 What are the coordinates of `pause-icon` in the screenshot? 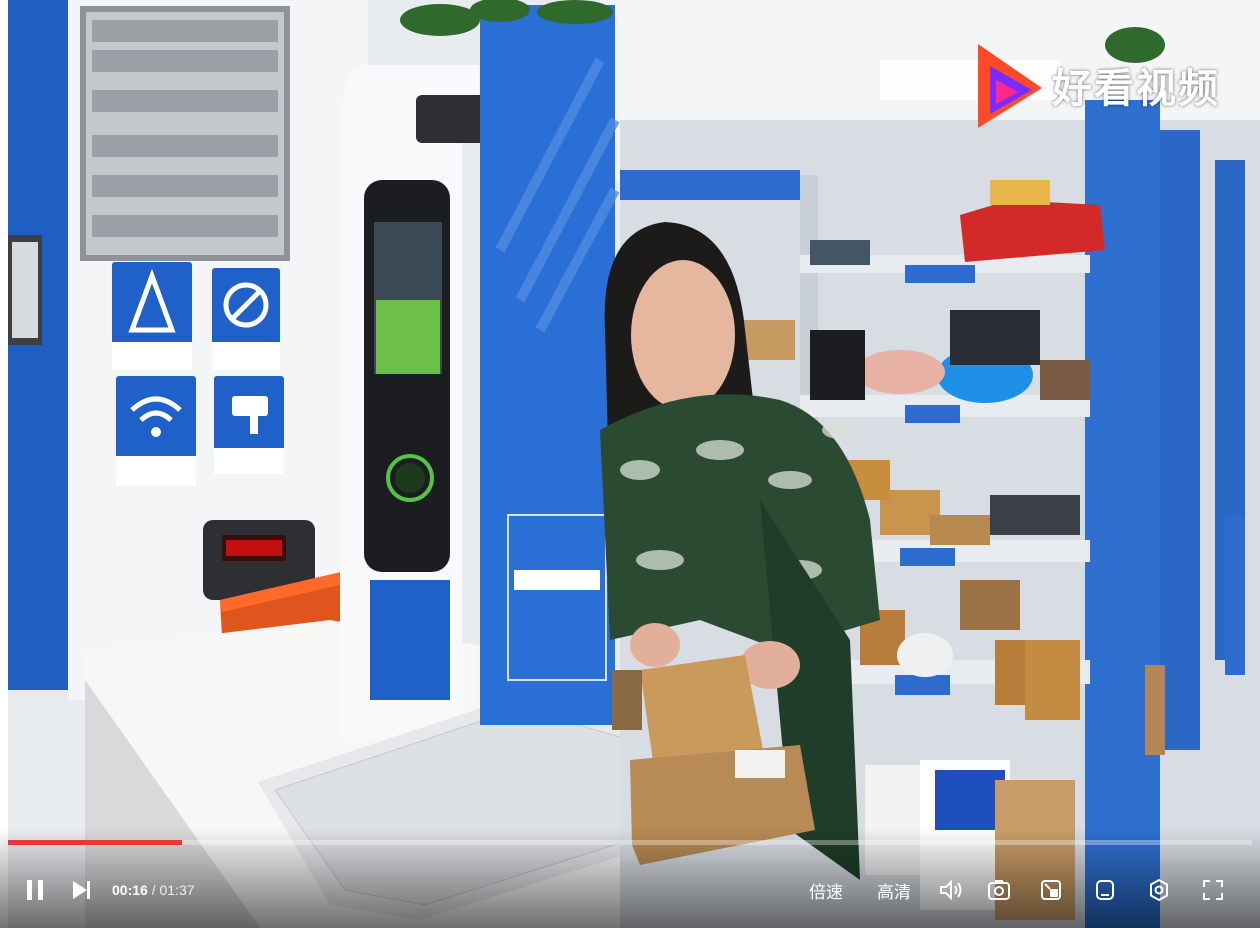 It's located at (35, 890).